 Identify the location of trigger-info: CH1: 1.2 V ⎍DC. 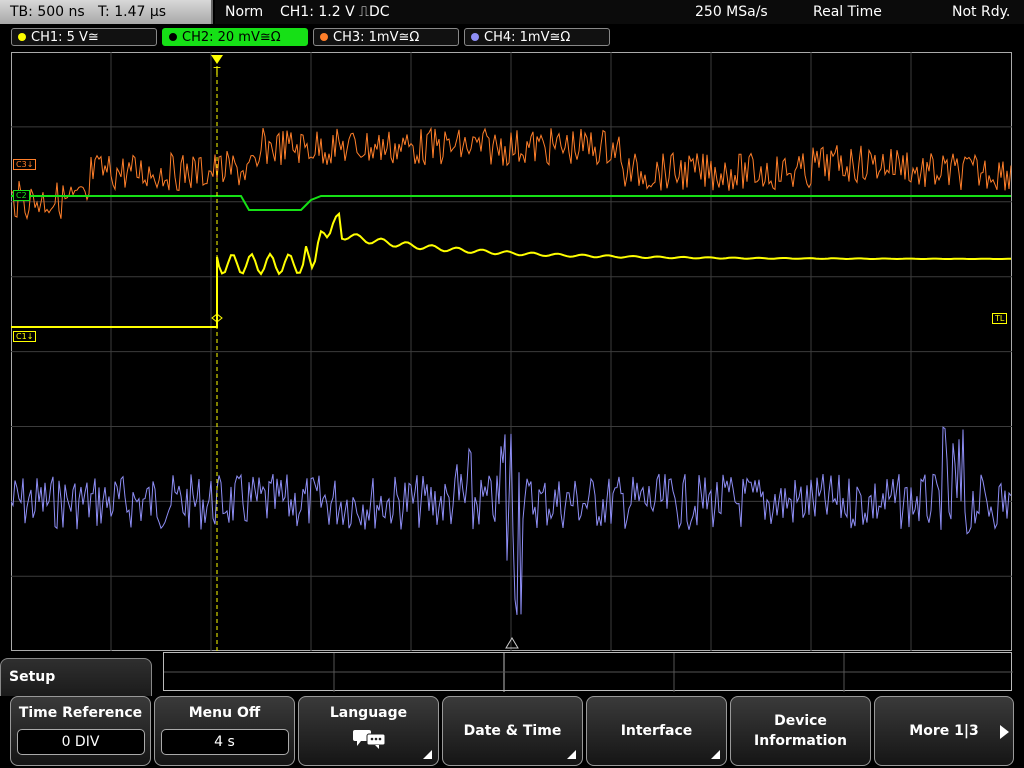
(335, 12).